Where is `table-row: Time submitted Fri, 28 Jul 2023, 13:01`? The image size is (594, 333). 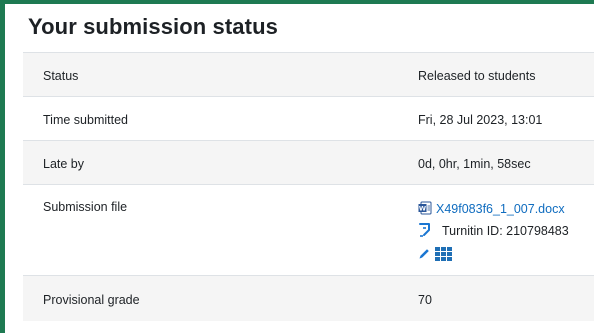
table-row: Time submitted Fri, 28 Jul 2023, 13:01 is located at coordinates (308, 118).